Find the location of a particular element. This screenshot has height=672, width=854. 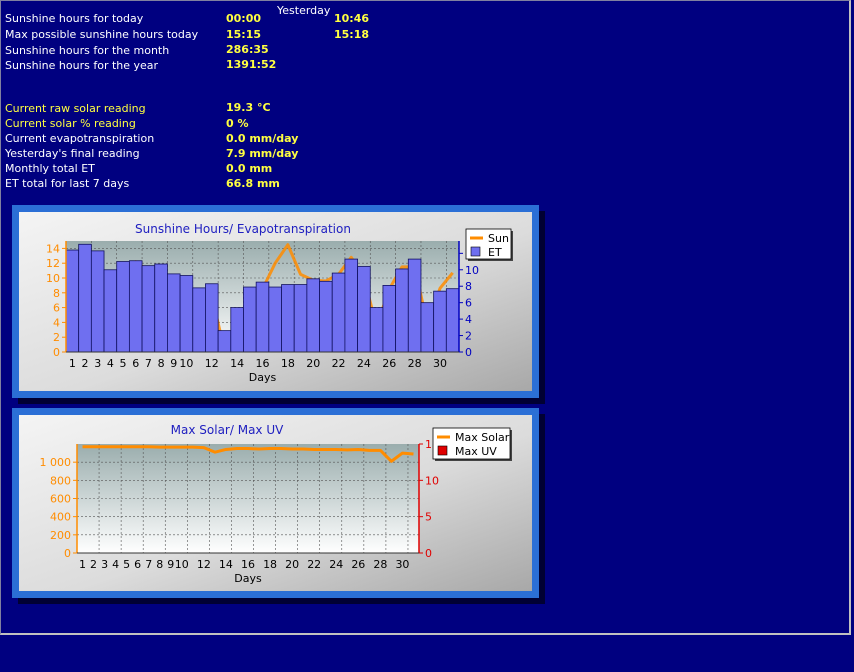

right-tick-label: 2 is located at coordinates (468, 336).